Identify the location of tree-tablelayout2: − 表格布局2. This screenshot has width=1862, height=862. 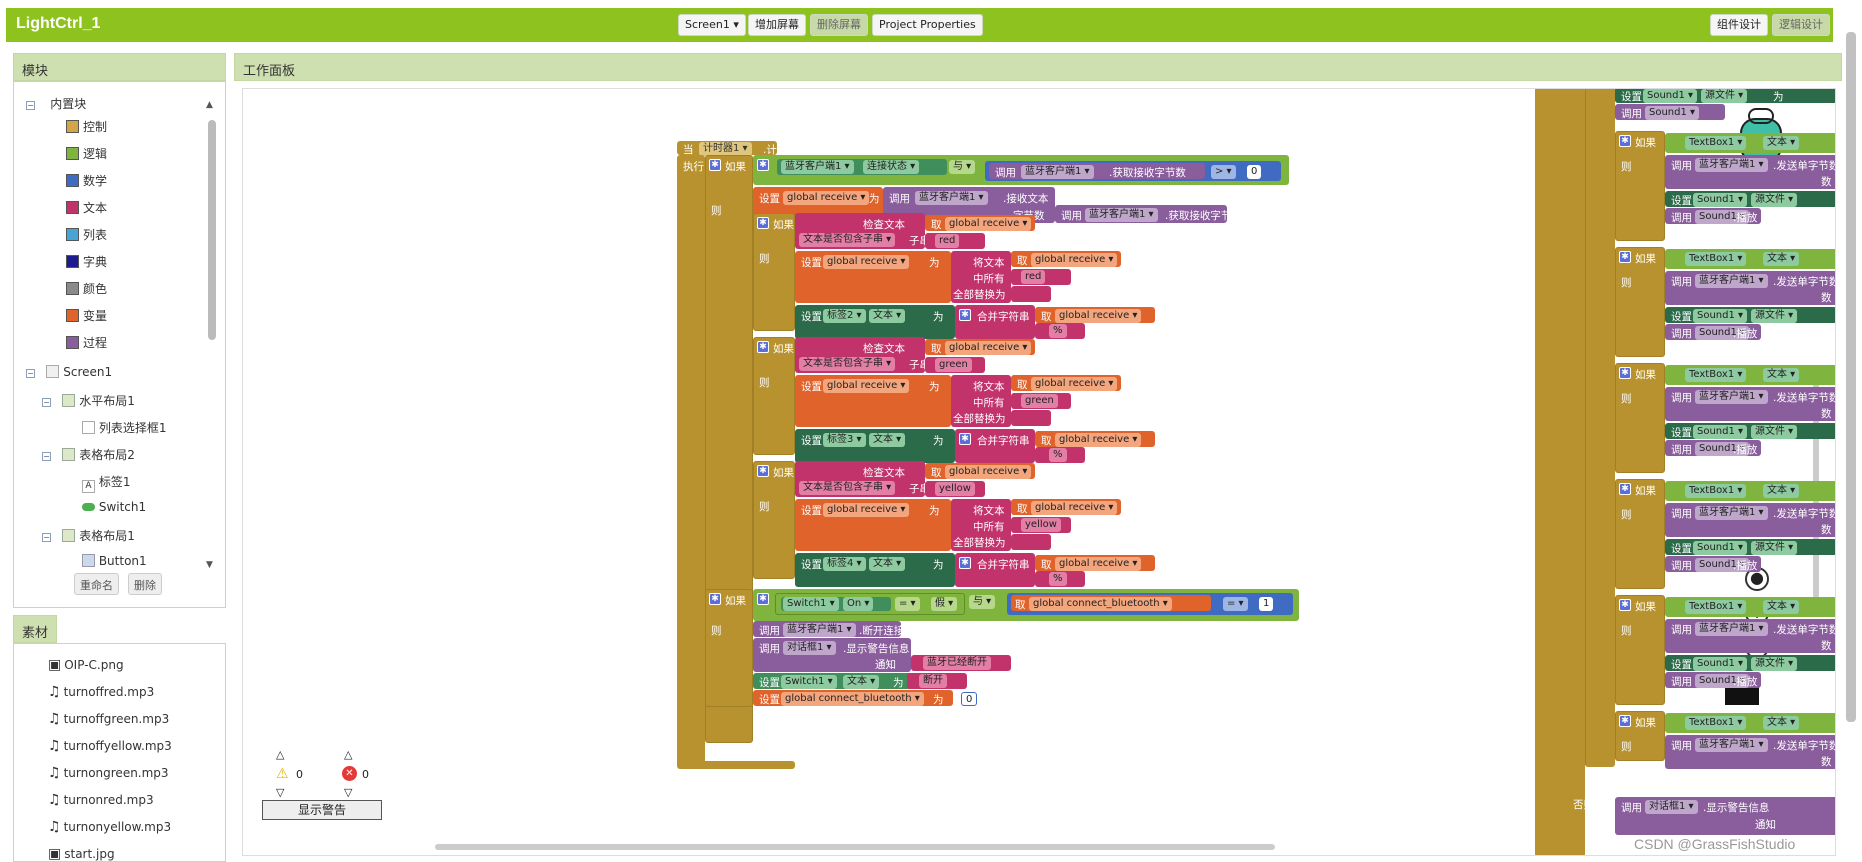
(88, 454).